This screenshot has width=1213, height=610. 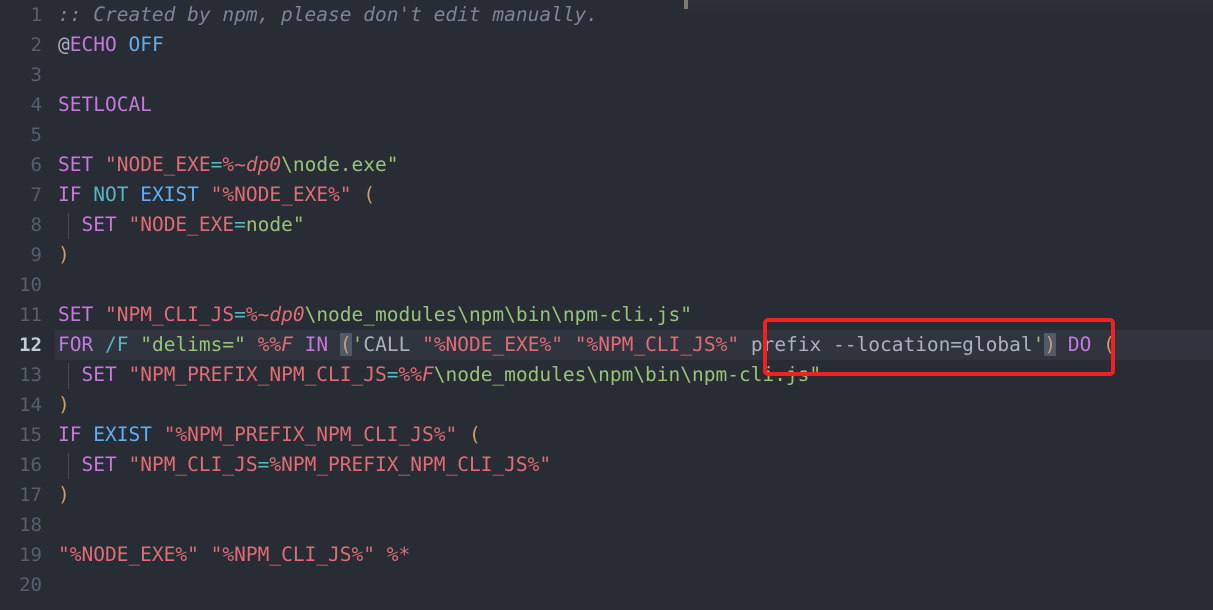 What do you see at coordinates (216, 195) in the screenshot?
I see `code-line-content: IF NOT EXIST "%NODE_EXE%" (` at bounding box center [216, 195].